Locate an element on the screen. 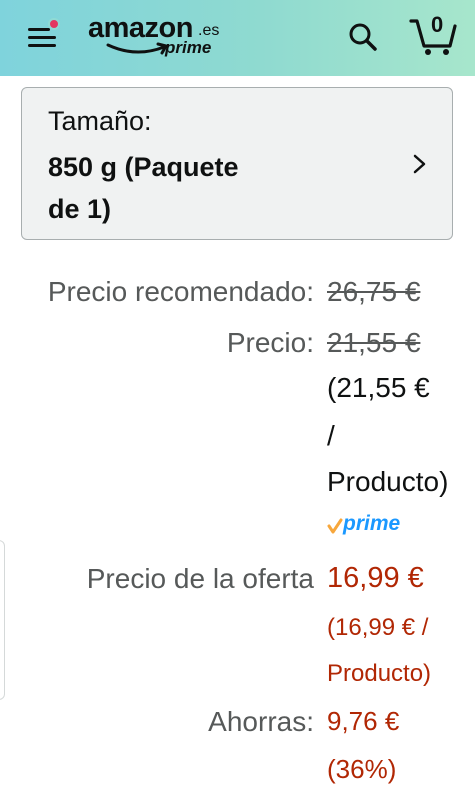 The height and width of the screenshot is (801, 475). side-drawer-handle is located at coordinates (2, 620).